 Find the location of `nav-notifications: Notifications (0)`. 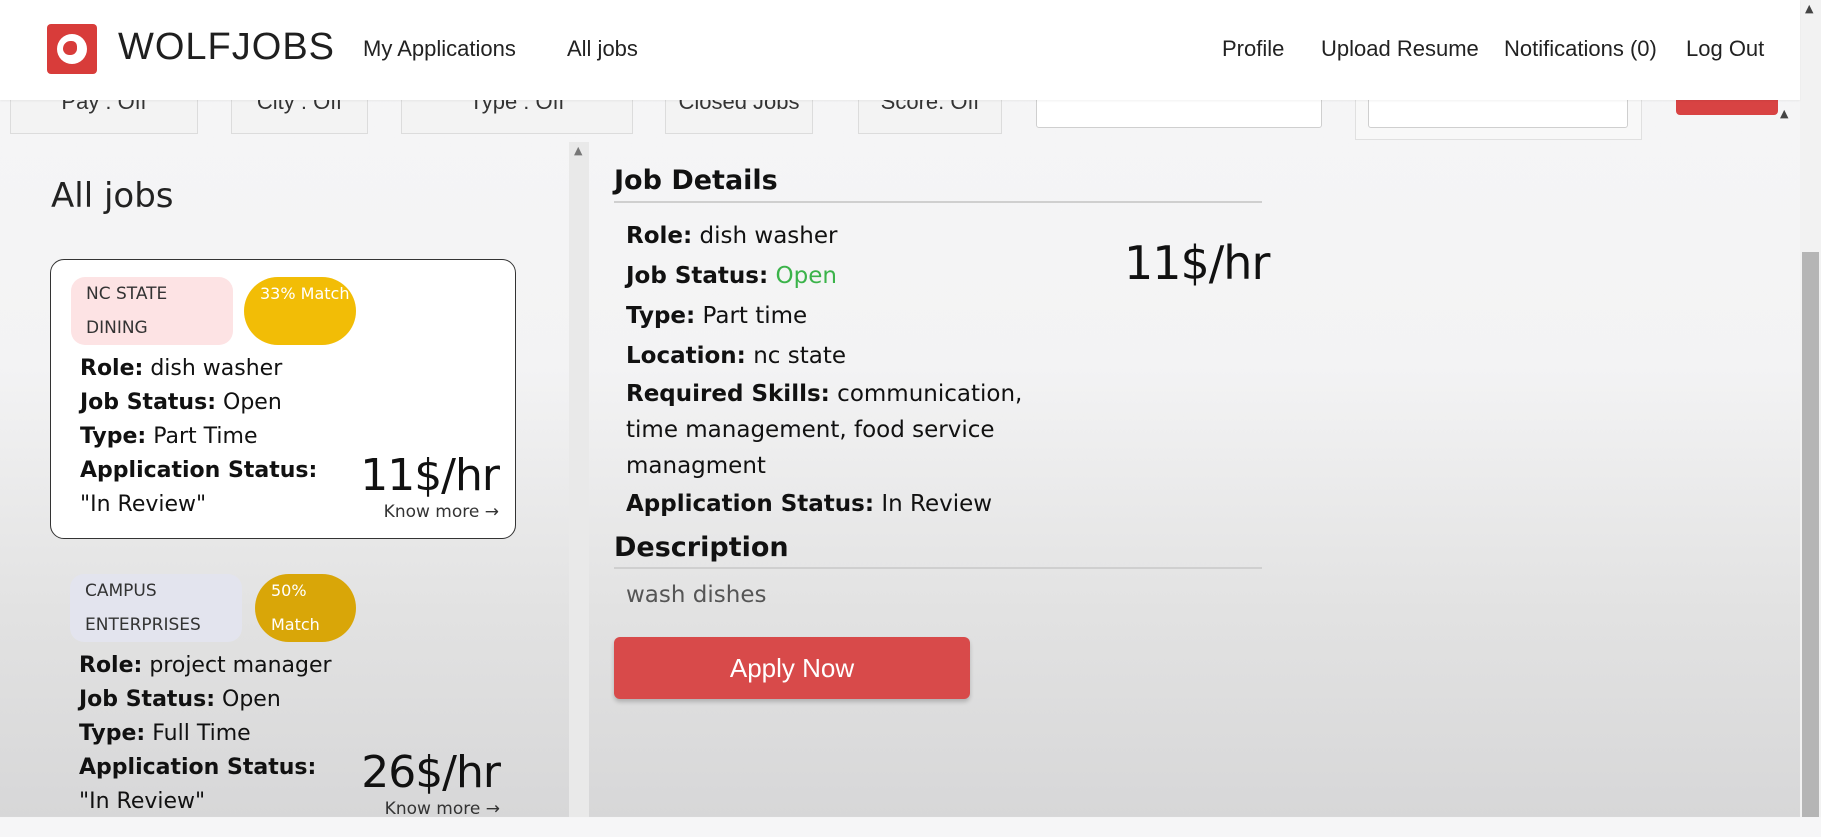

nav-notifications: Notifications (0) is located at coordinates (1580, 49).